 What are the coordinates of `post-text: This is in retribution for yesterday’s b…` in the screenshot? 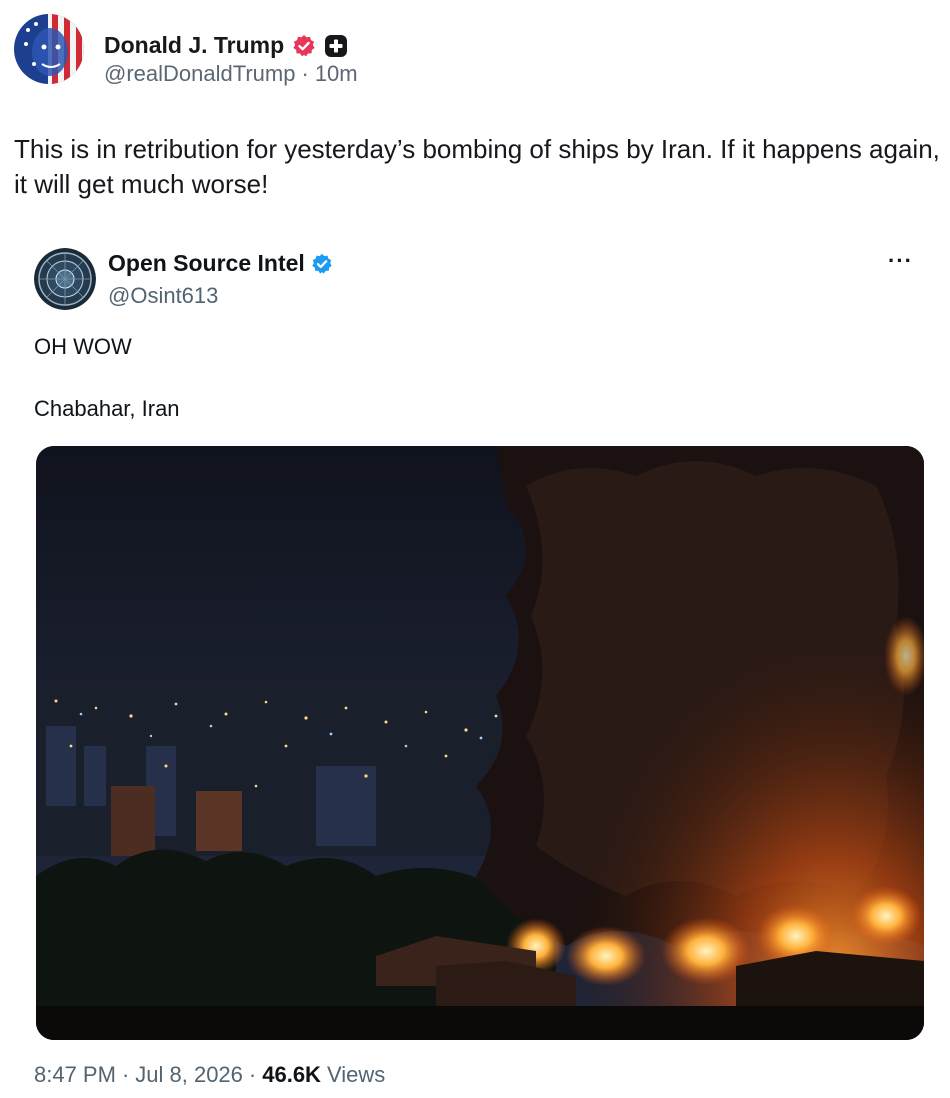 It's located at (477, 166).